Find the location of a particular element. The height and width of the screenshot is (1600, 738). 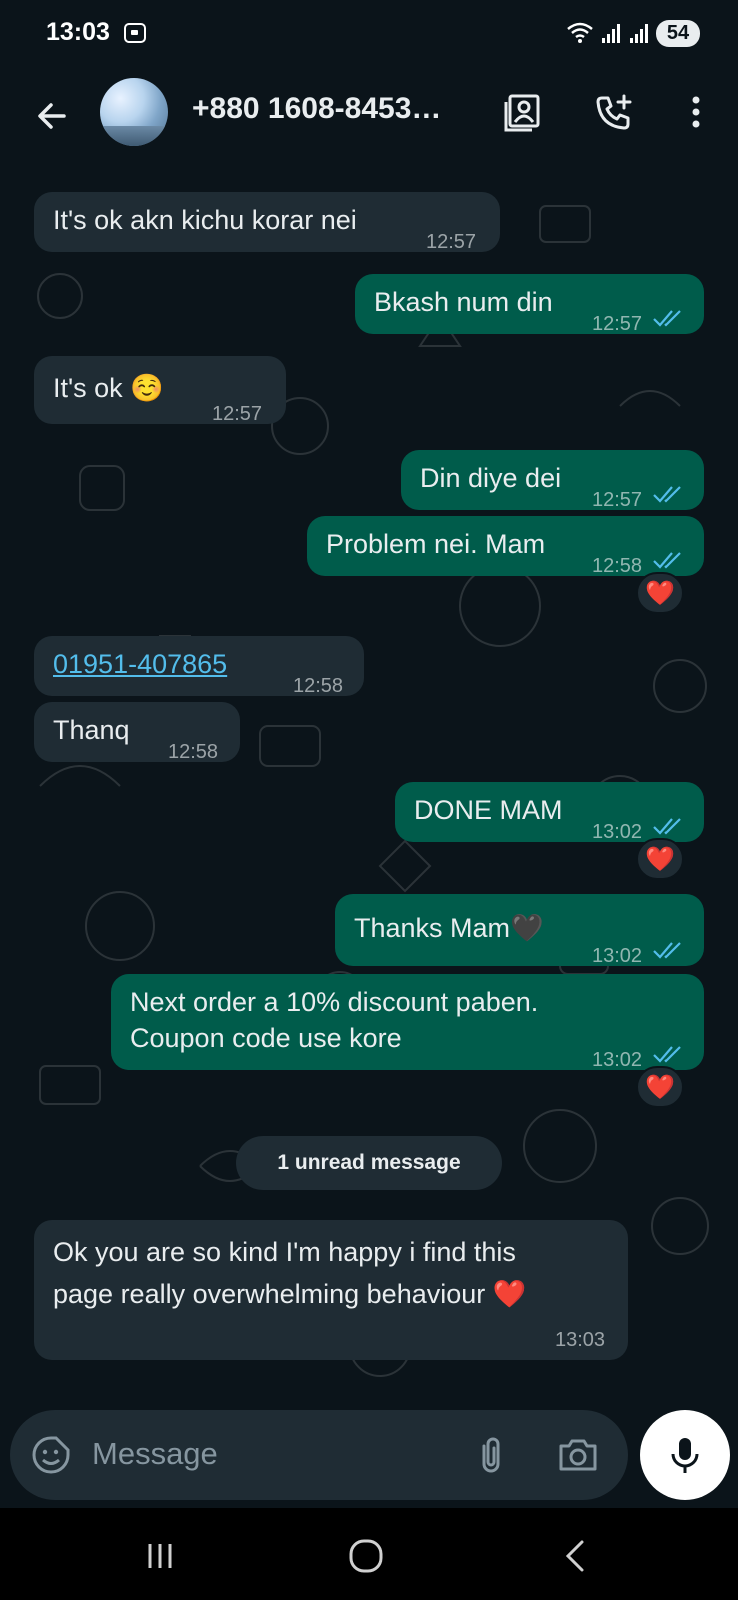

nav-recents-icon is located at coordinates (160, 1556).